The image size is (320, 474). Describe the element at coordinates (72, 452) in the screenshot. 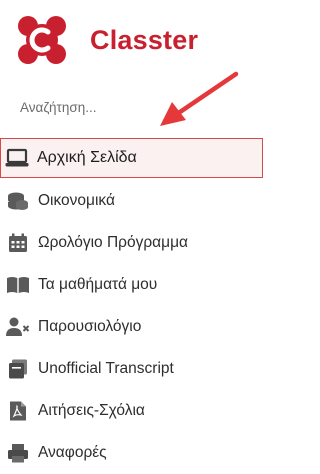

I see `sidebar-item-label: Αναφορές` at that location.